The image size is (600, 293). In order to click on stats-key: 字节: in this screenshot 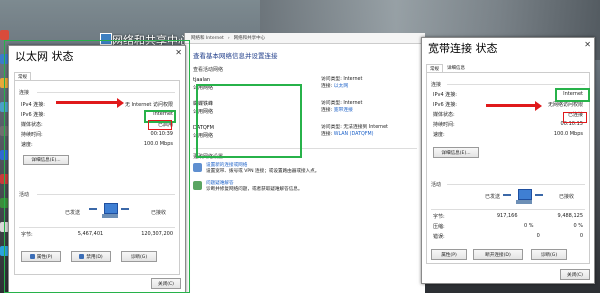, I will do `click(439, 217)`.